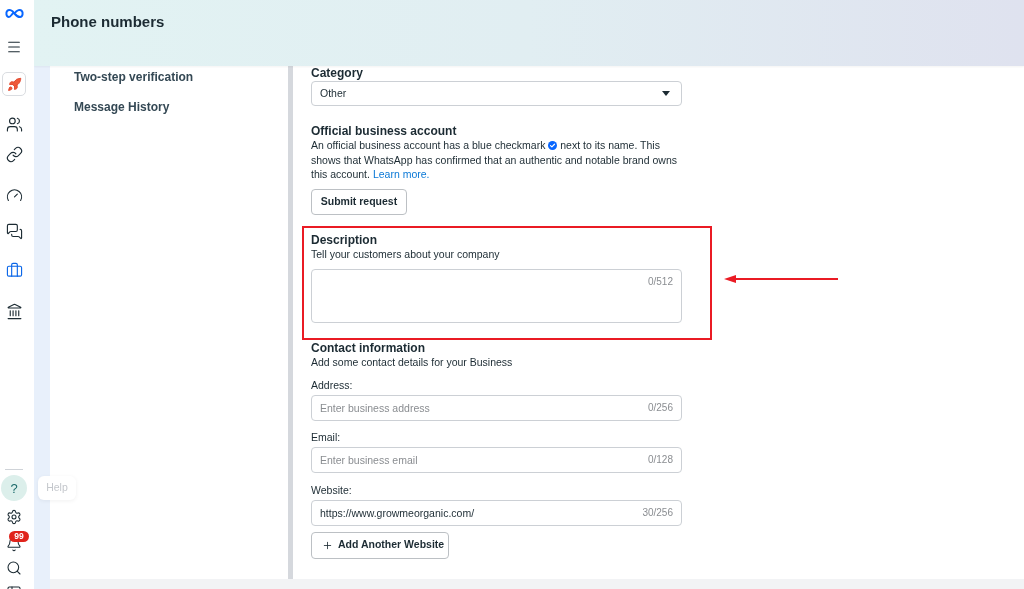  I want to click on side-menu-item: Message History, so click(122, 107).